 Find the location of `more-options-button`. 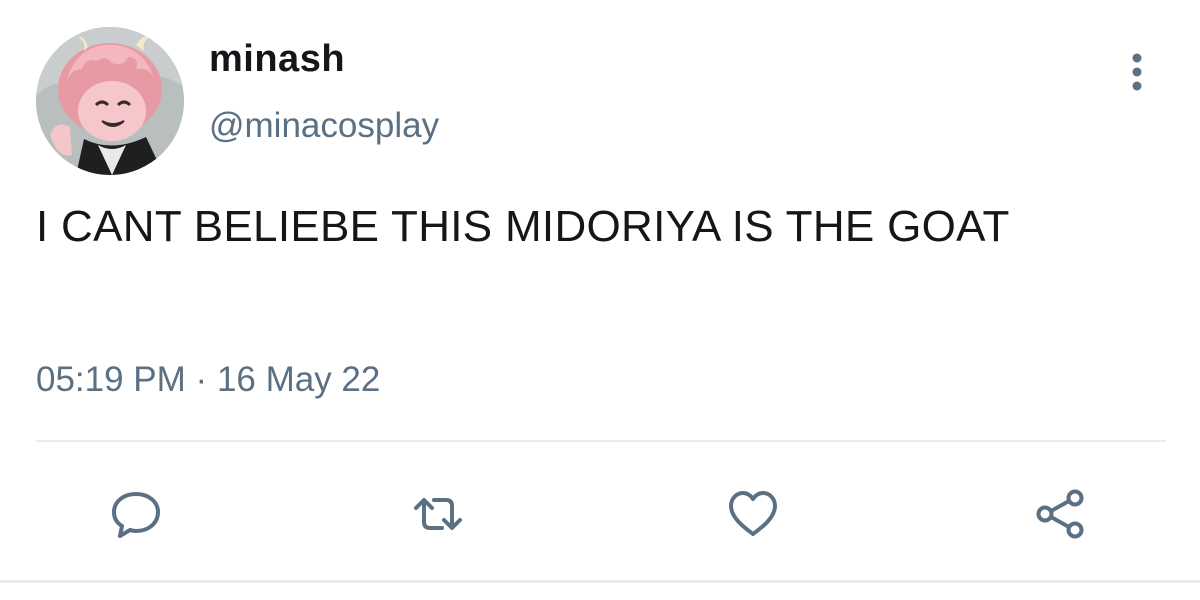

more-options-button is located at coordinates (1137, 72).